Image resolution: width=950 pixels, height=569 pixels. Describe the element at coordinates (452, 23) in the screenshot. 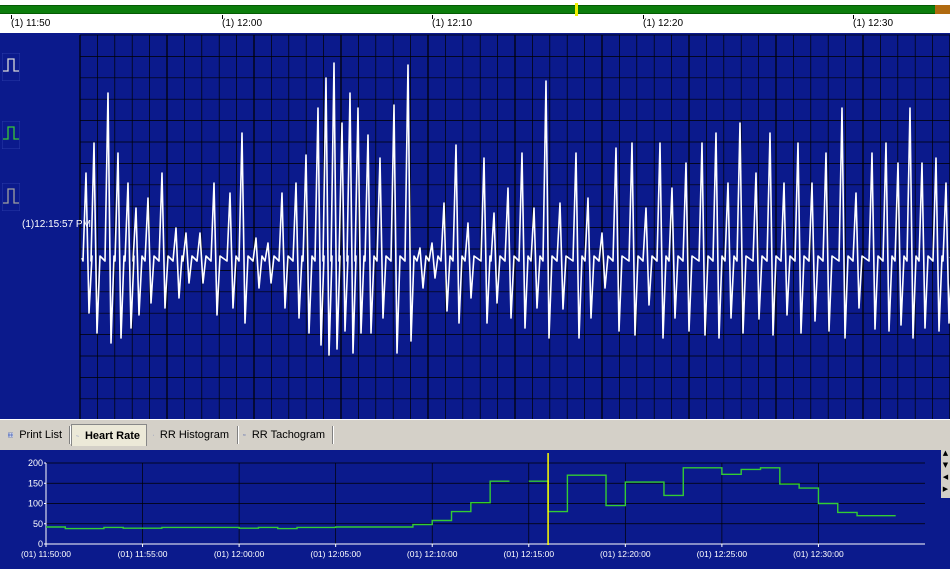

I see `timeline-label: (1) 12:10` at that location.